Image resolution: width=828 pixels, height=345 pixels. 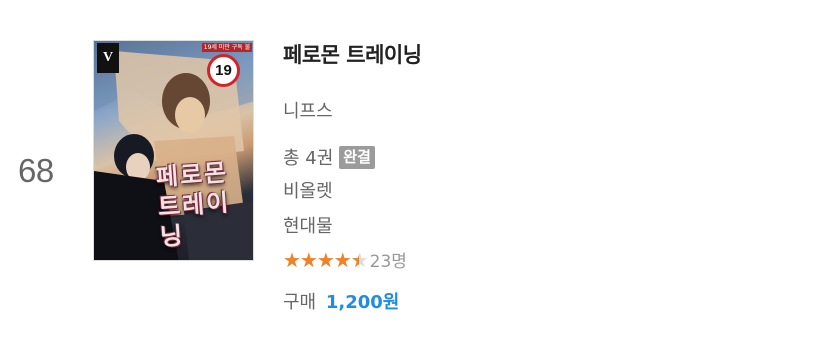 What do you see at coordinates (194, 219) in the screenshot?
I see `cover-title-line-2: 트레이닝` at bounding box center [194, 219].